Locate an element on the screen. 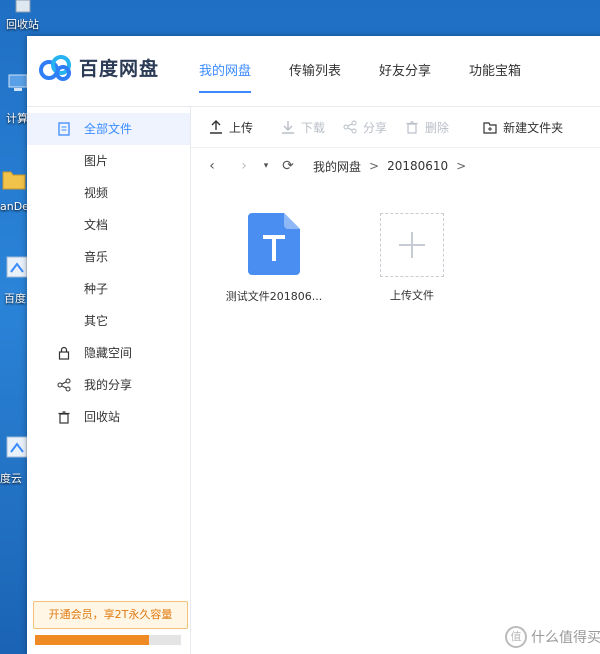 Image resolution: width=600 pixels, height=654 pixels. sidebar-item-hidden-space: 隐藏空间 is located at coordinates (108, 353).